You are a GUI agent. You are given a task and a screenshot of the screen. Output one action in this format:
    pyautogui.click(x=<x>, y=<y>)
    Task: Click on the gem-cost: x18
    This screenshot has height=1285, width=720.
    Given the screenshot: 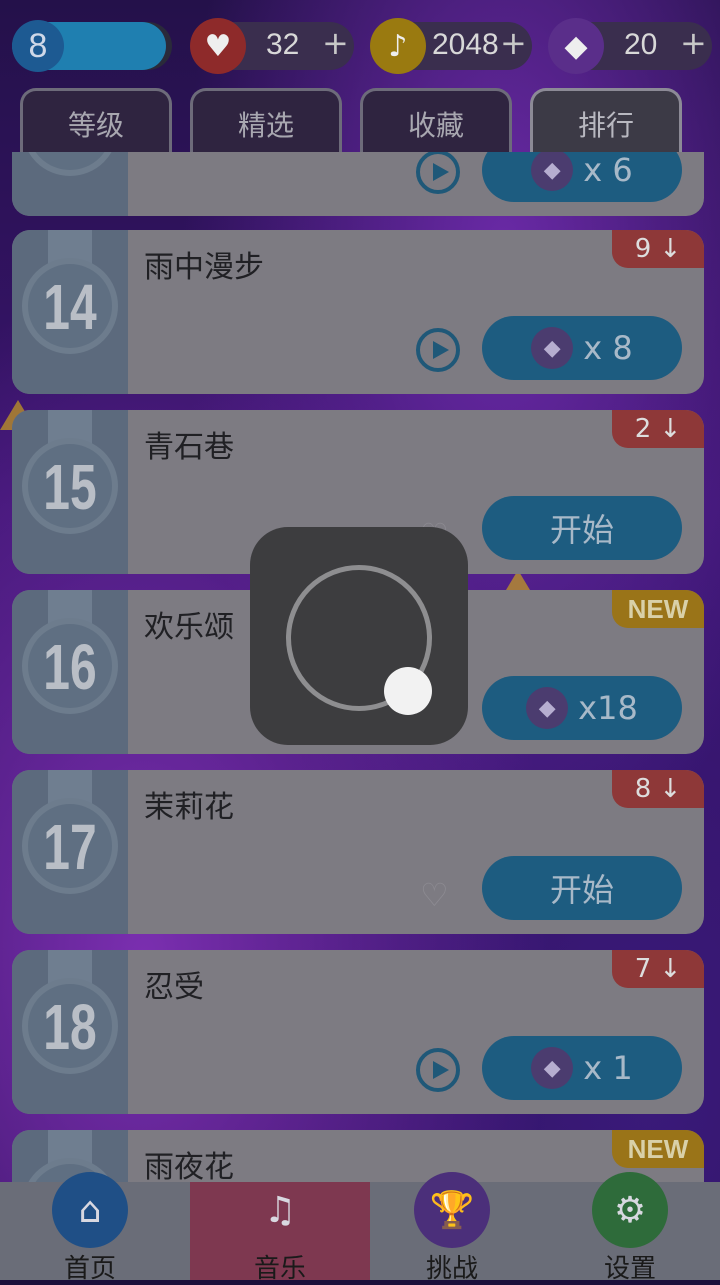 What is the action you would take?
    pyautogui.click(x=608, y=708)
    